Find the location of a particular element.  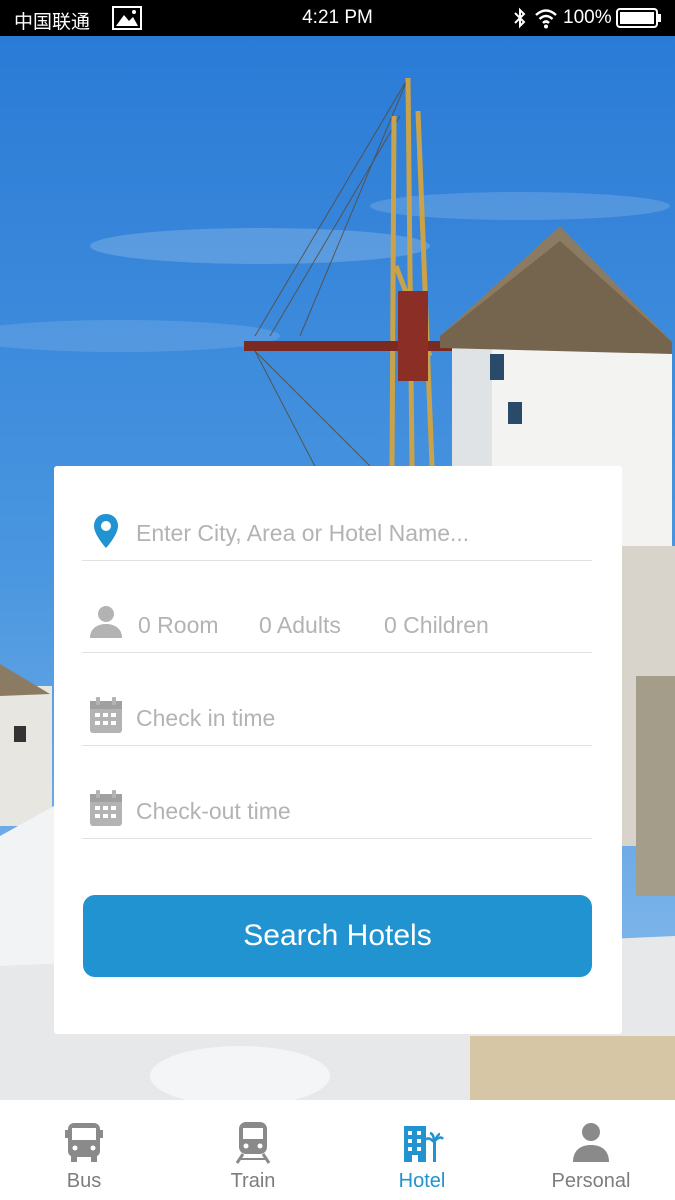

tab-bus: Bus is located at coordinates (84, 1150).